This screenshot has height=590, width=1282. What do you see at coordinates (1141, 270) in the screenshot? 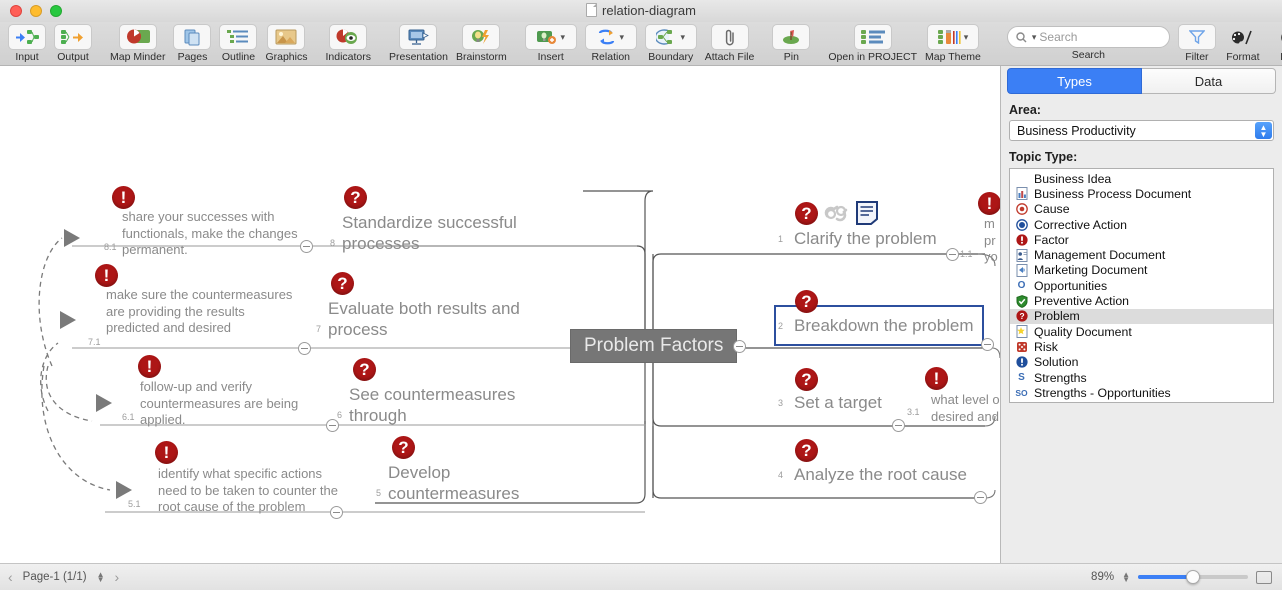
I see `list-item: Marketing Document` at bounding box center [1141, 270].